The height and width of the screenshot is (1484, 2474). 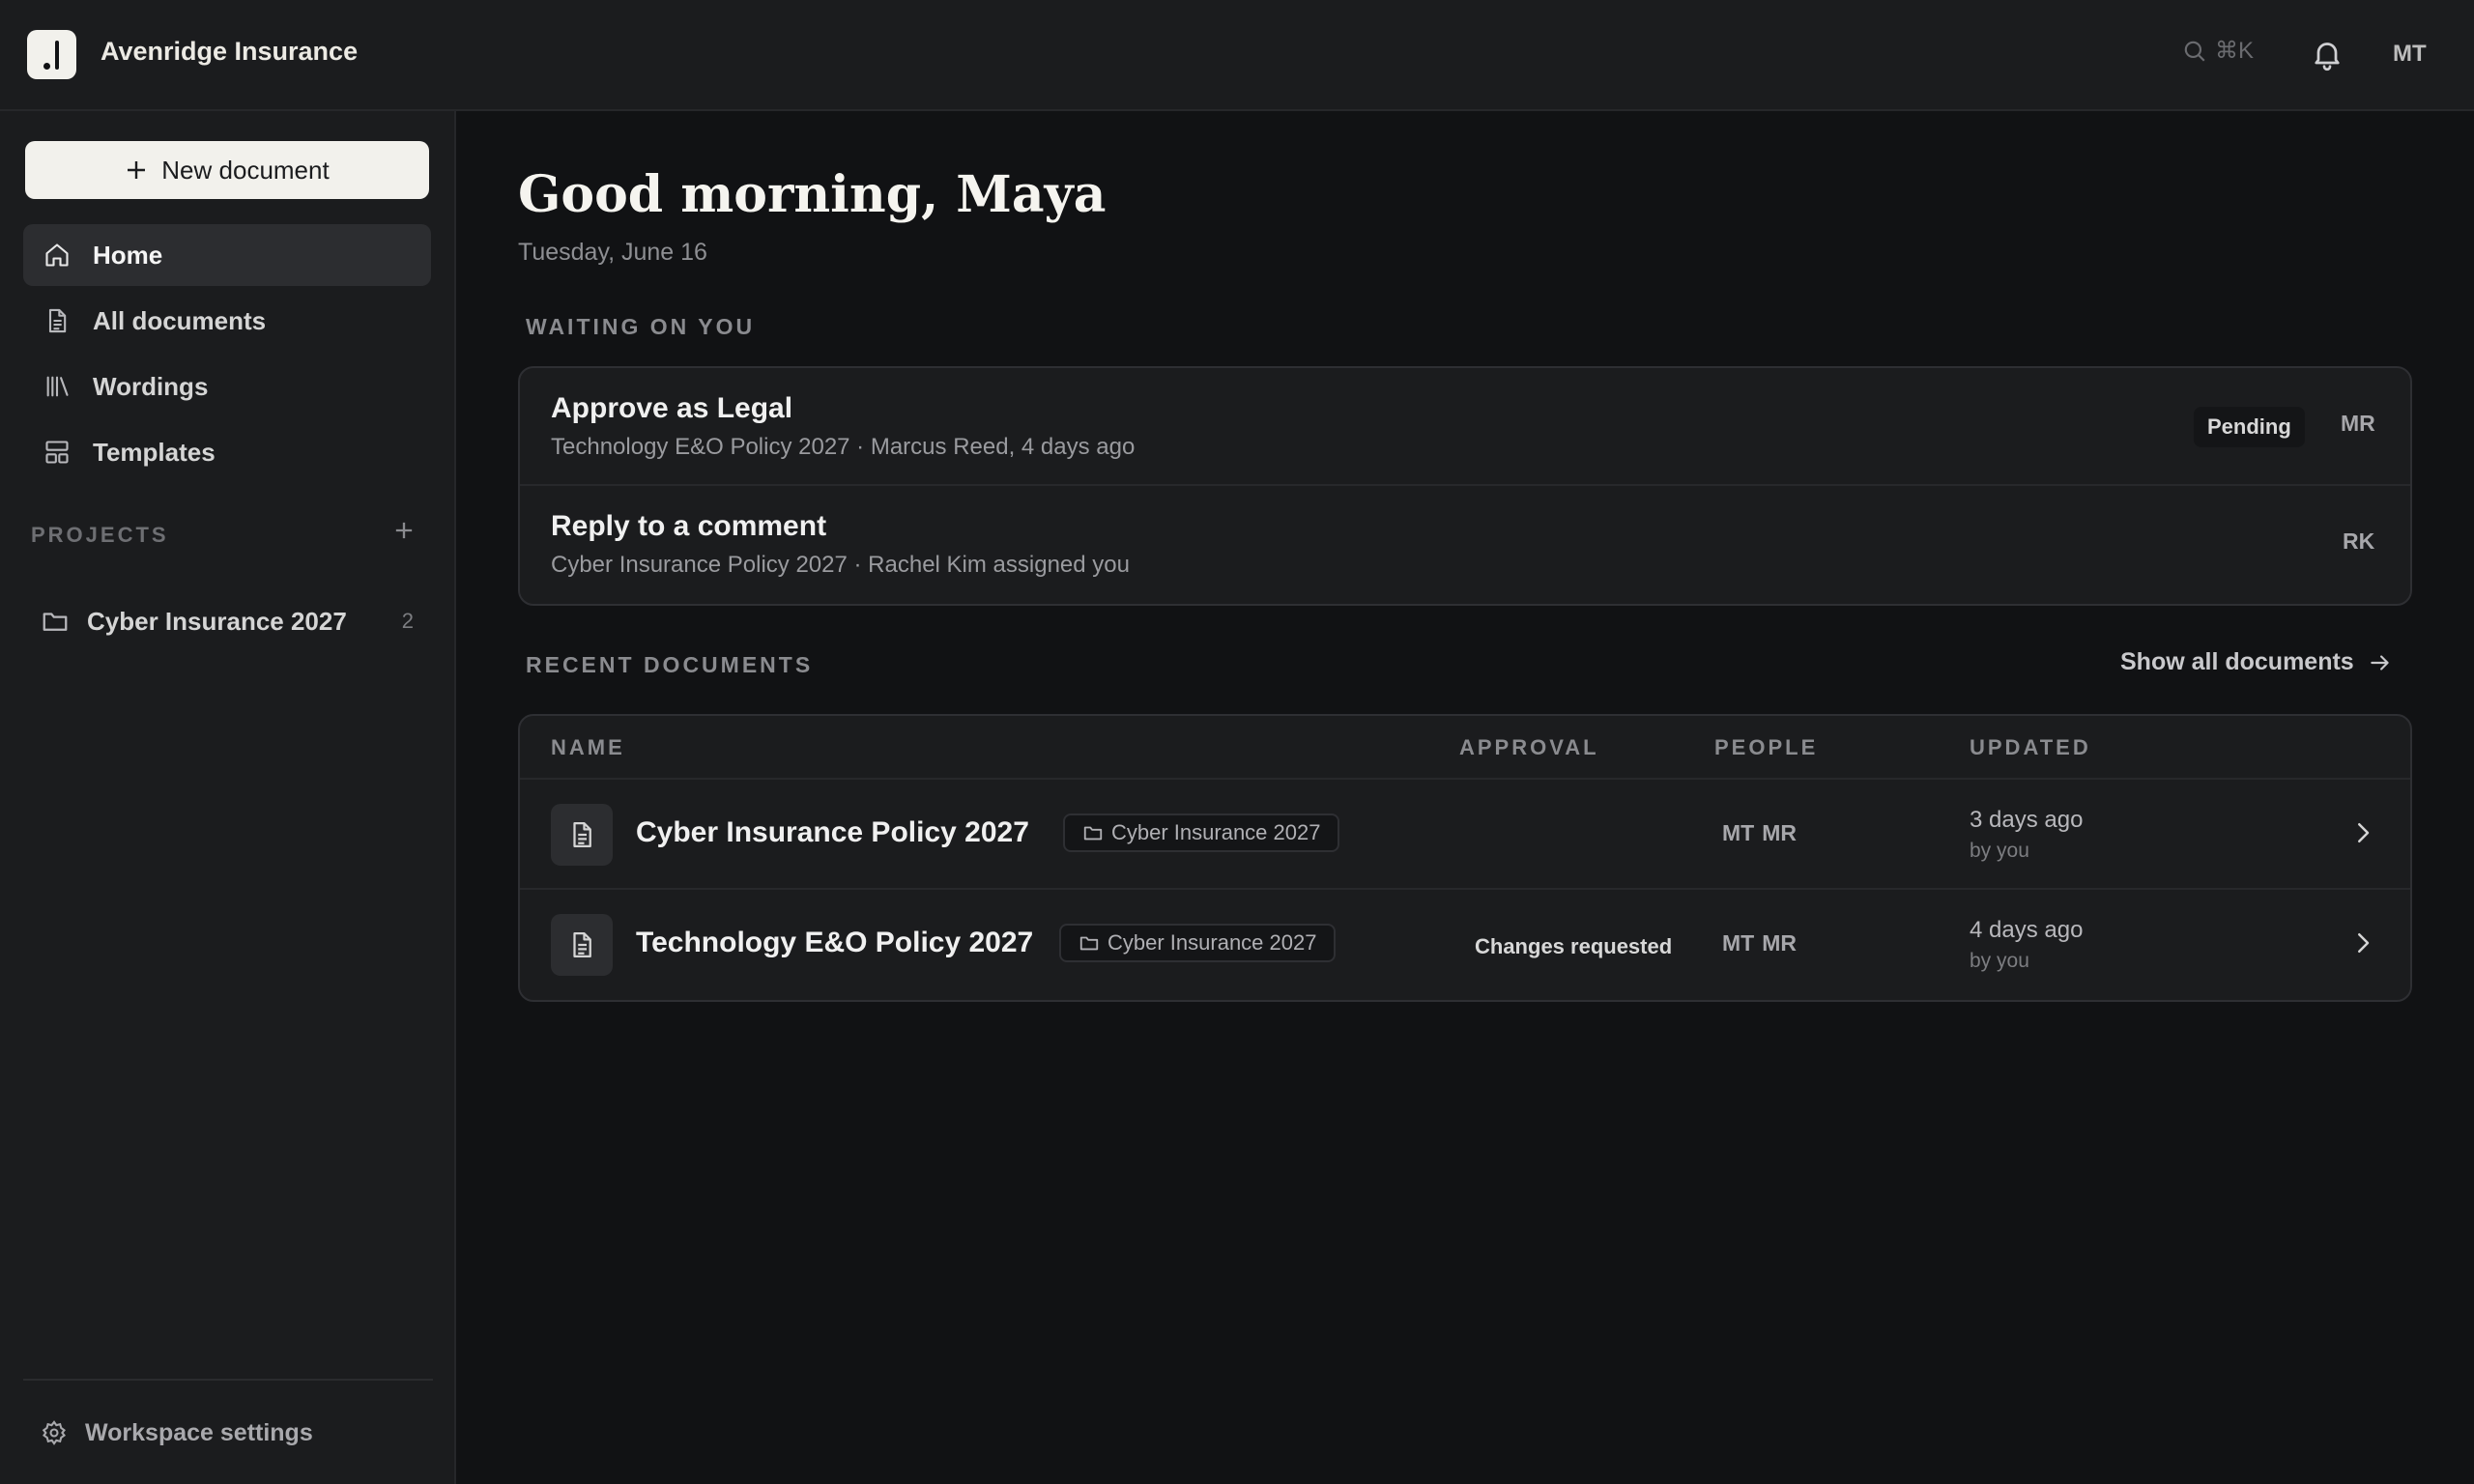 I want to click on sidebar-item-home: Home, so click(x=227, y=255).